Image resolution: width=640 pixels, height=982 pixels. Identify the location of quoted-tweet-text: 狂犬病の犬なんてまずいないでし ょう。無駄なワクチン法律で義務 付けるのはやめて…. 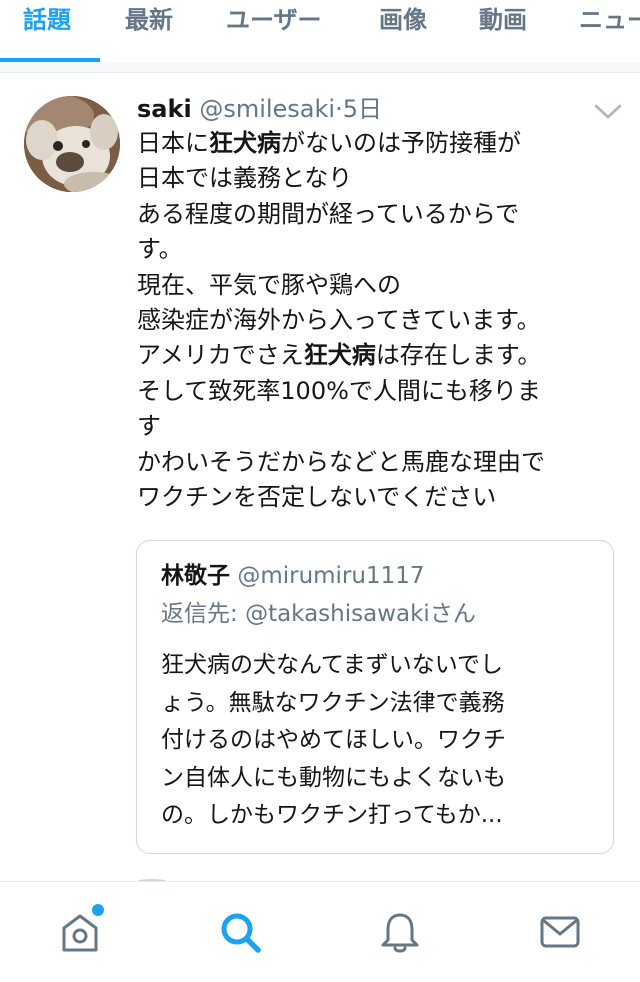
(333, 740).